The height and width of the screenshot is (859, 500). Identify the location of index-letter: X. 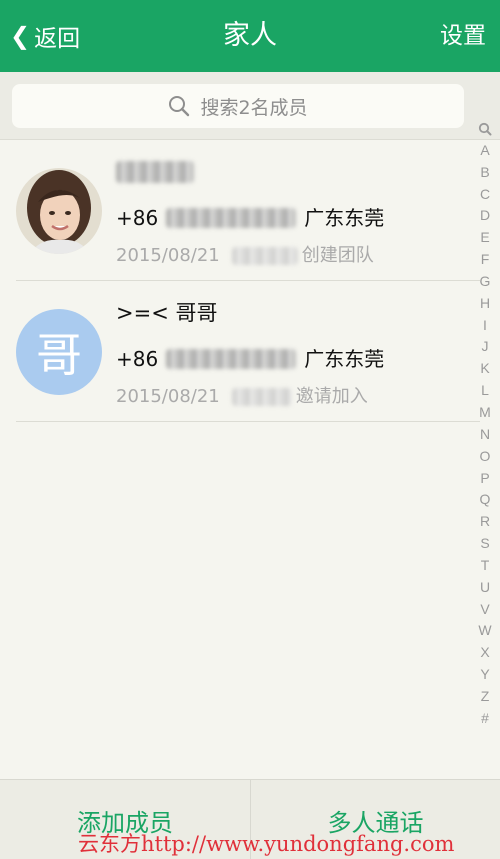
(485, 653).